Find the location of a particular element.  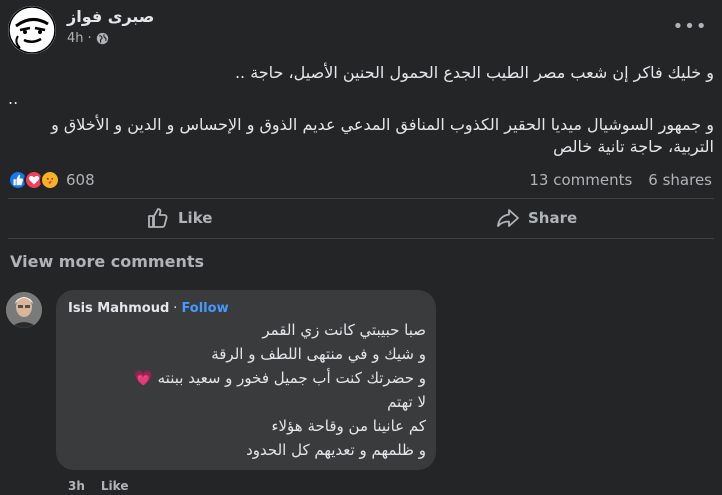

share-icon is located at coordinates (508, 218).